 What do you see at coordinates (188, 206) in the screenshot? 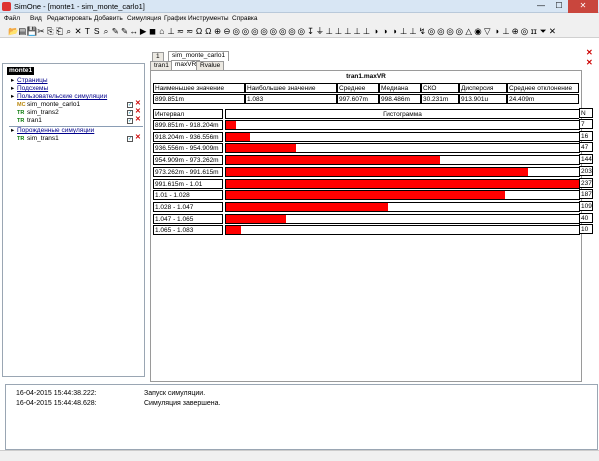
I see `hist-interval-cell: 1.028 - 1.047` at bounding box center [188, 206].